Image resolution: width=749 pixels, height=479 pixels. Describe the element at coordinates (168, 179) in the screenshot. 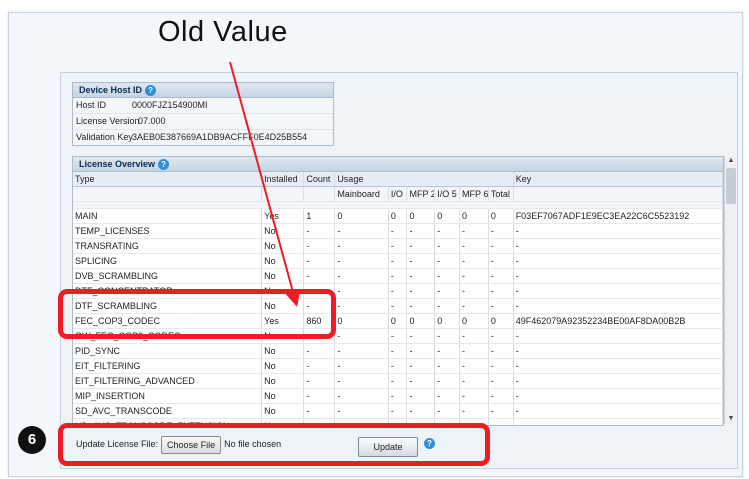

I see `col-header-type: Type` at that location.